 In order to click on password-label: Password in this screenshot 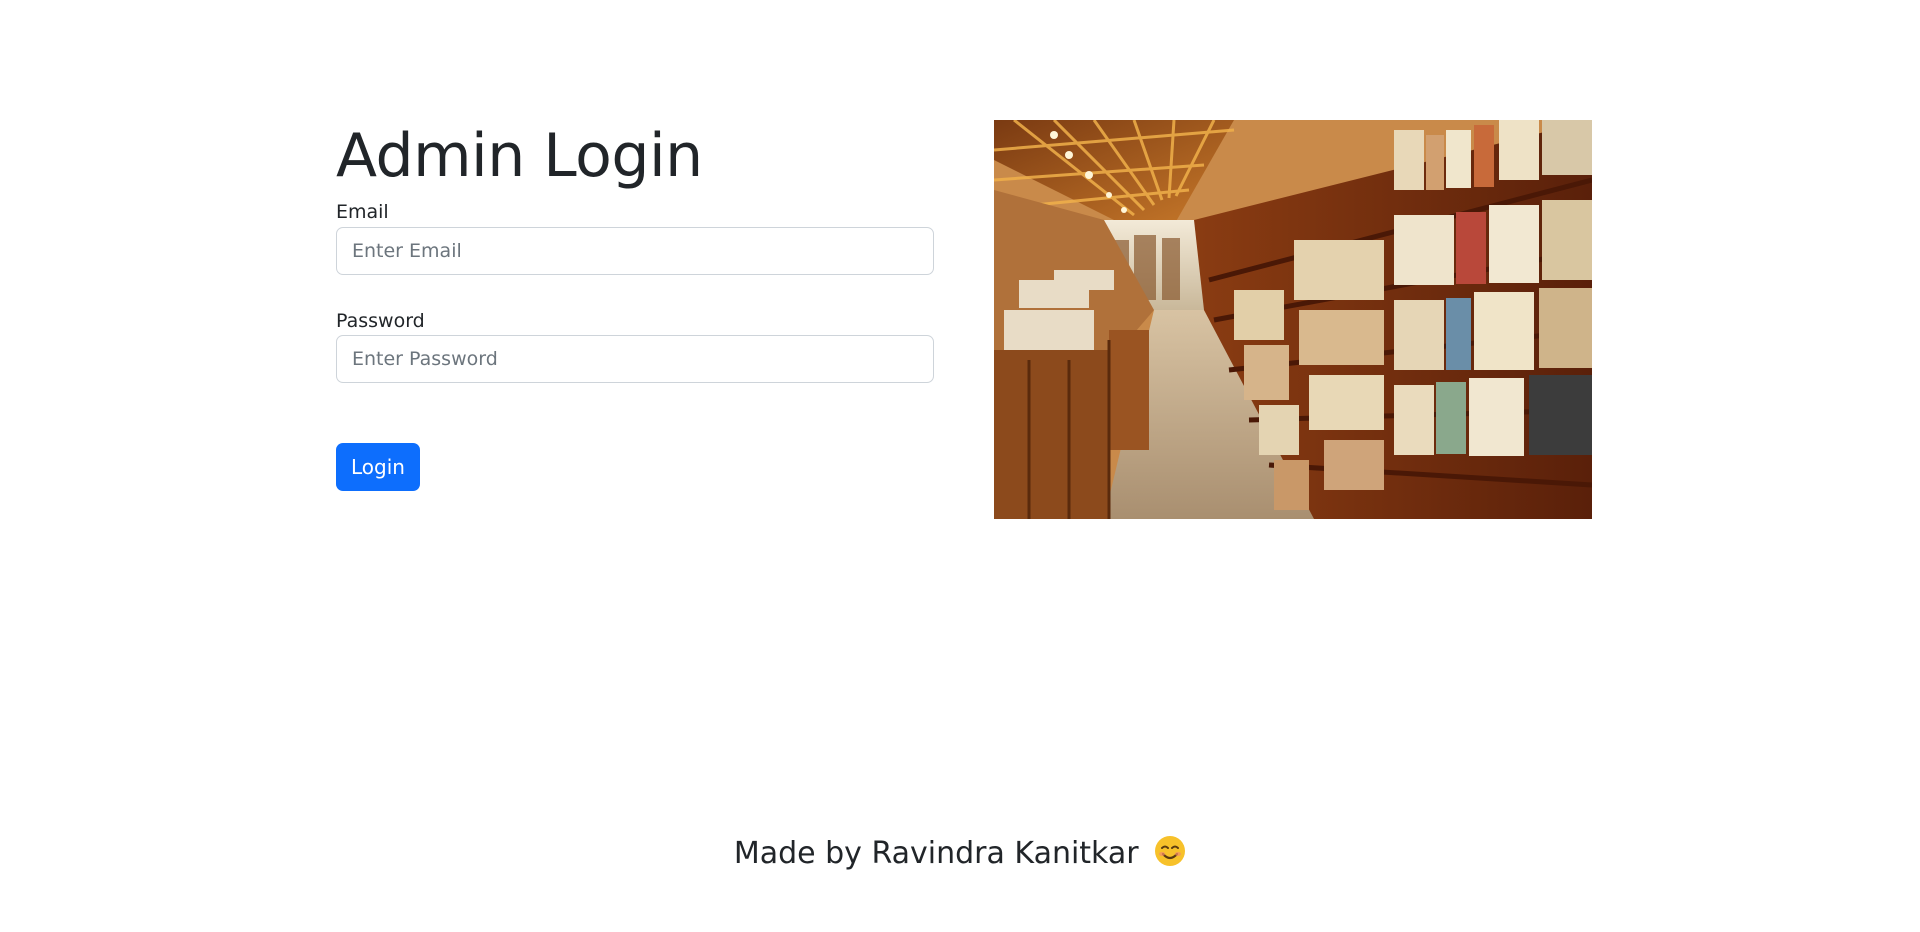, I will do `click(380, 320)`.